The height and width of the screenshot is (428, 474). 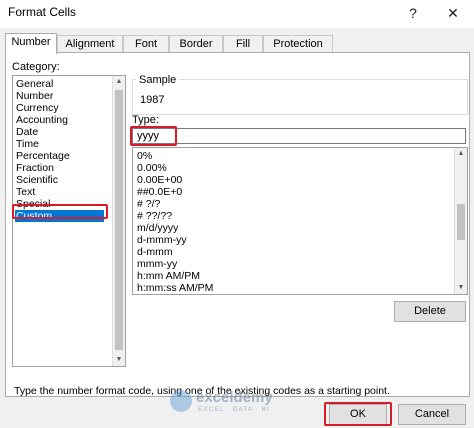 What do you see at coordinates (158, 80) in the screenshot?
I see `sample-label: Sample` at bounding box center [158, 80].